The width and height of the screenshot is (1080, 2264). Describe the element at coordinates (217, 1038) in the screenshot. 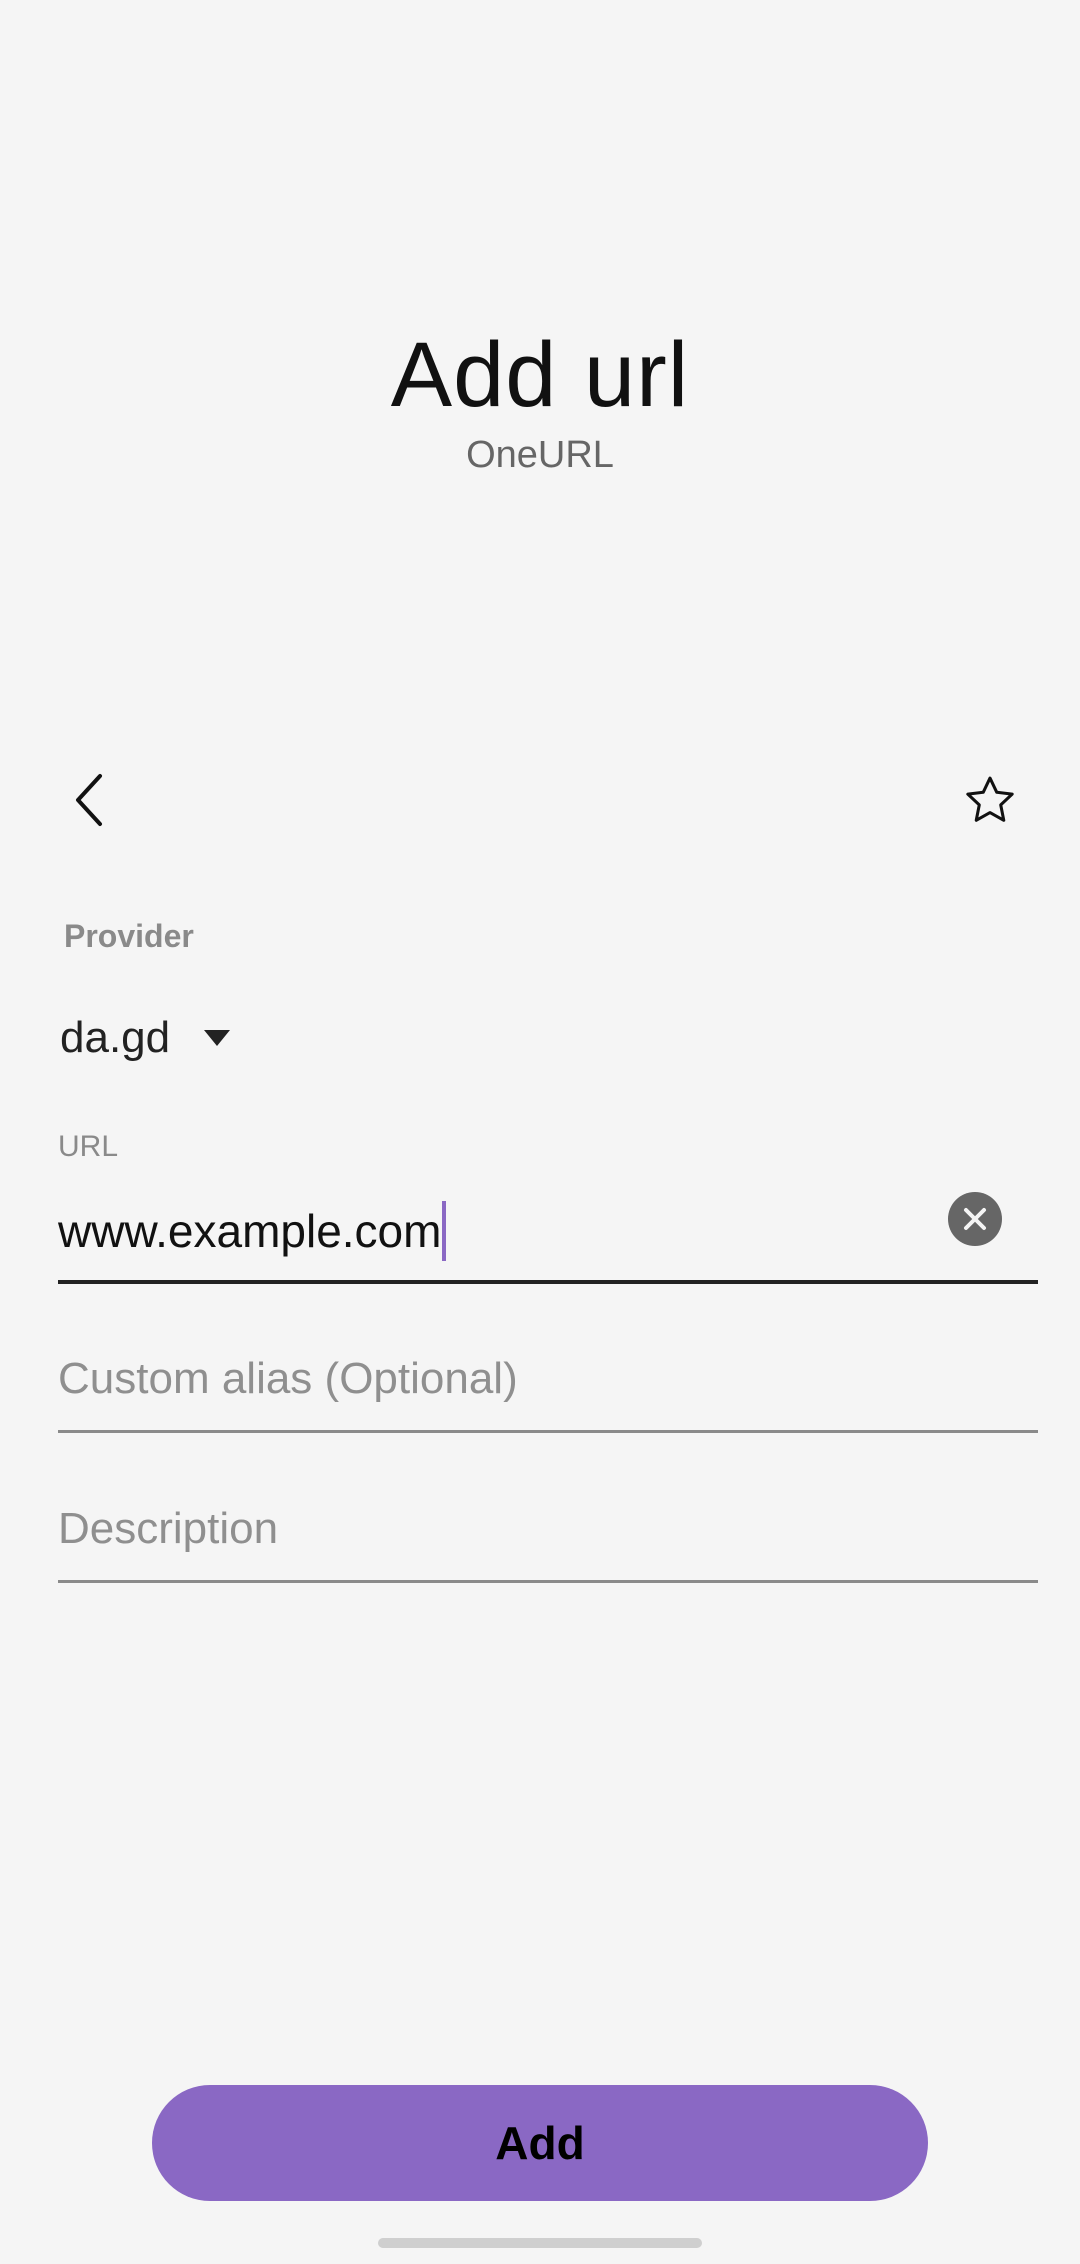

I see `dropdown-arrow-icon` at that location.